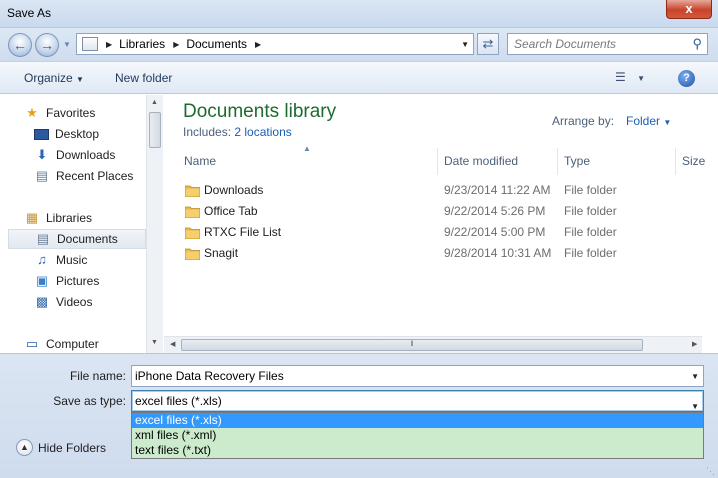 The image size is (718, 478). What do you see at coordinates (488, 44) in the screenshot?
I see `refresh-button: ⇄` at bounding box center [488, 44].